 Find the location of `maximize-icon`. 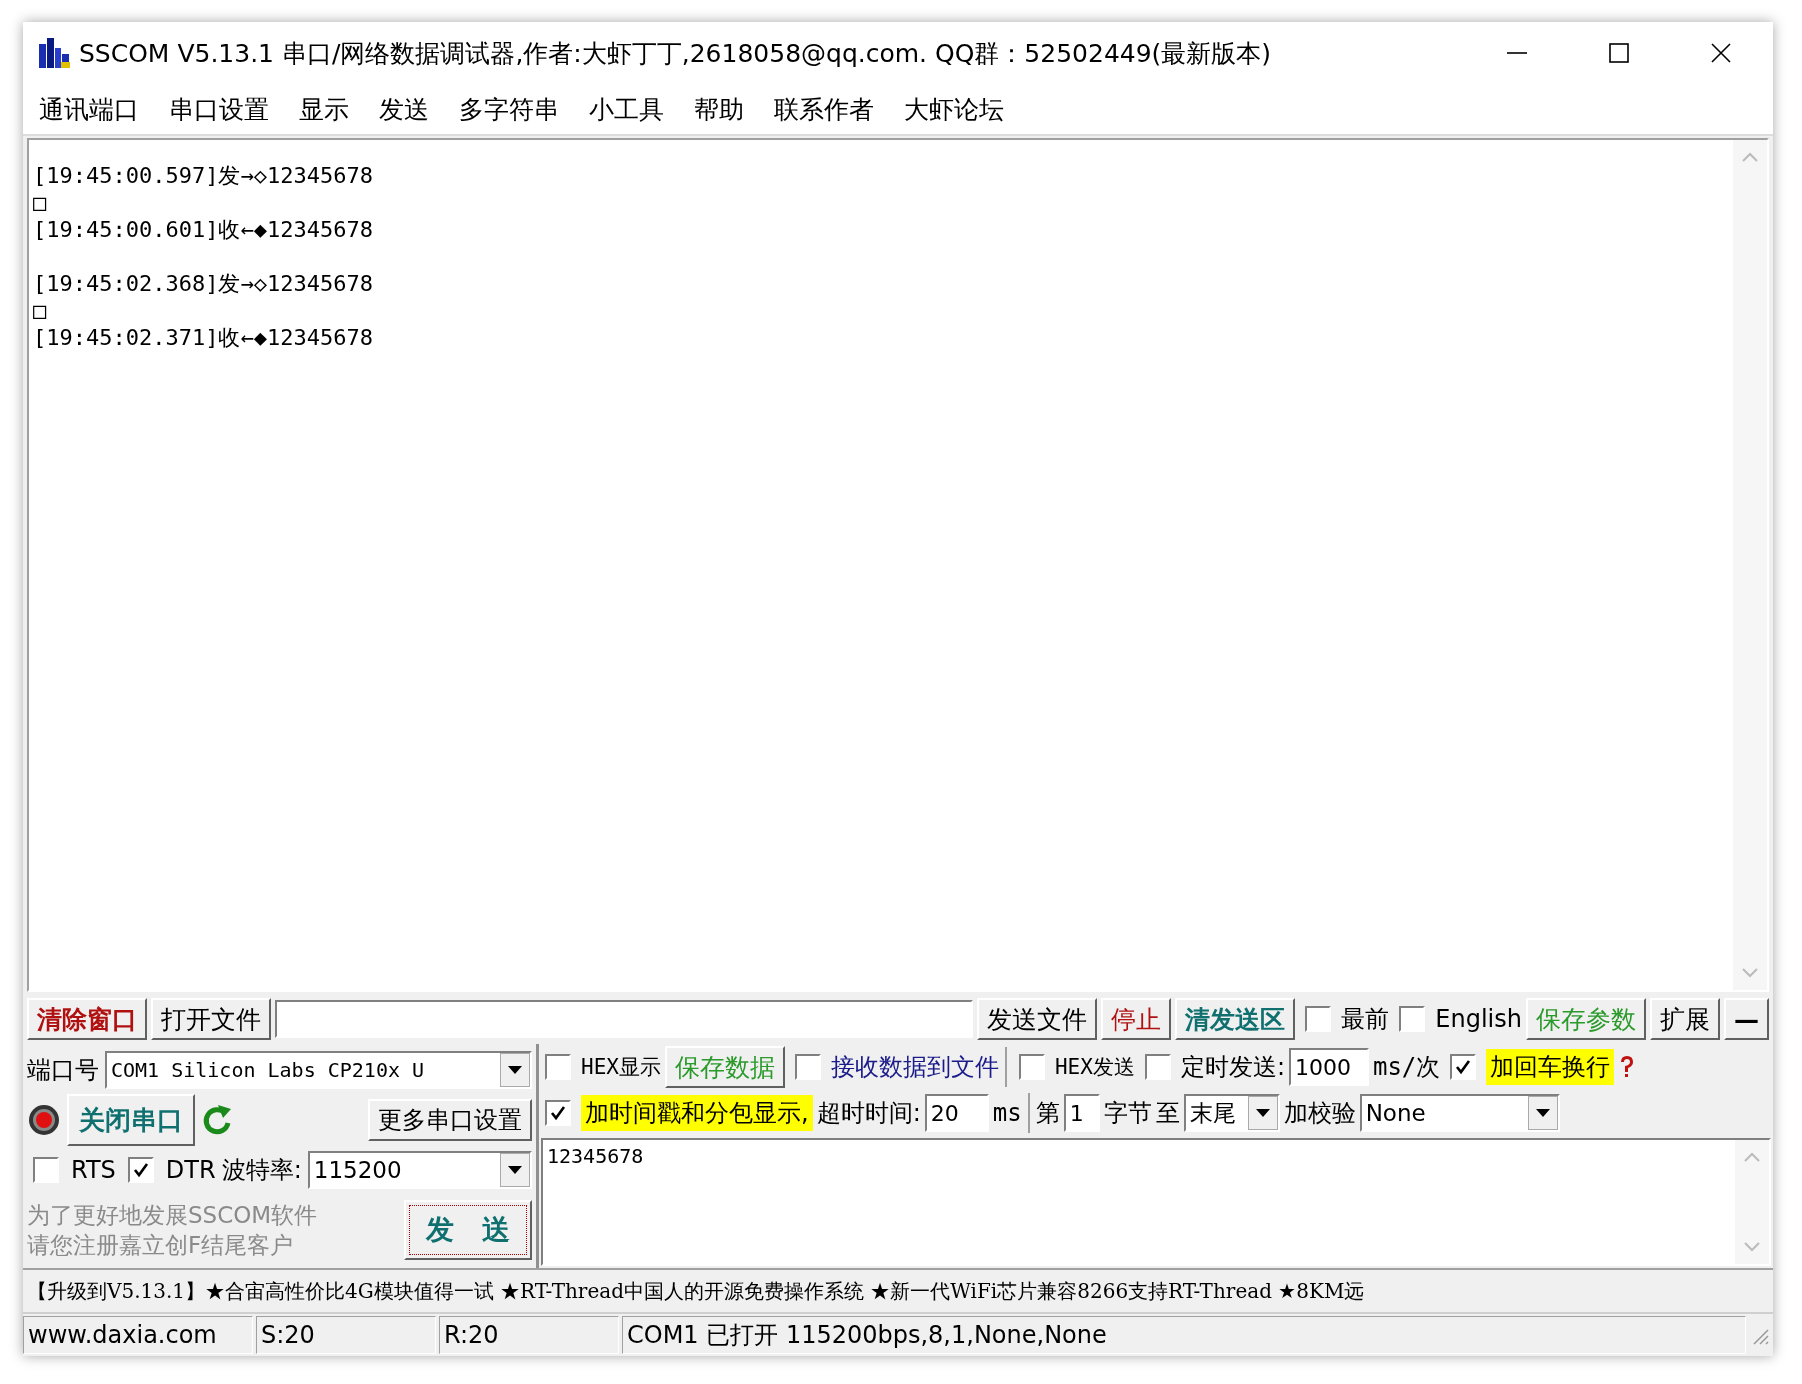

maximize-icon is located at coordinates (1619, 53).